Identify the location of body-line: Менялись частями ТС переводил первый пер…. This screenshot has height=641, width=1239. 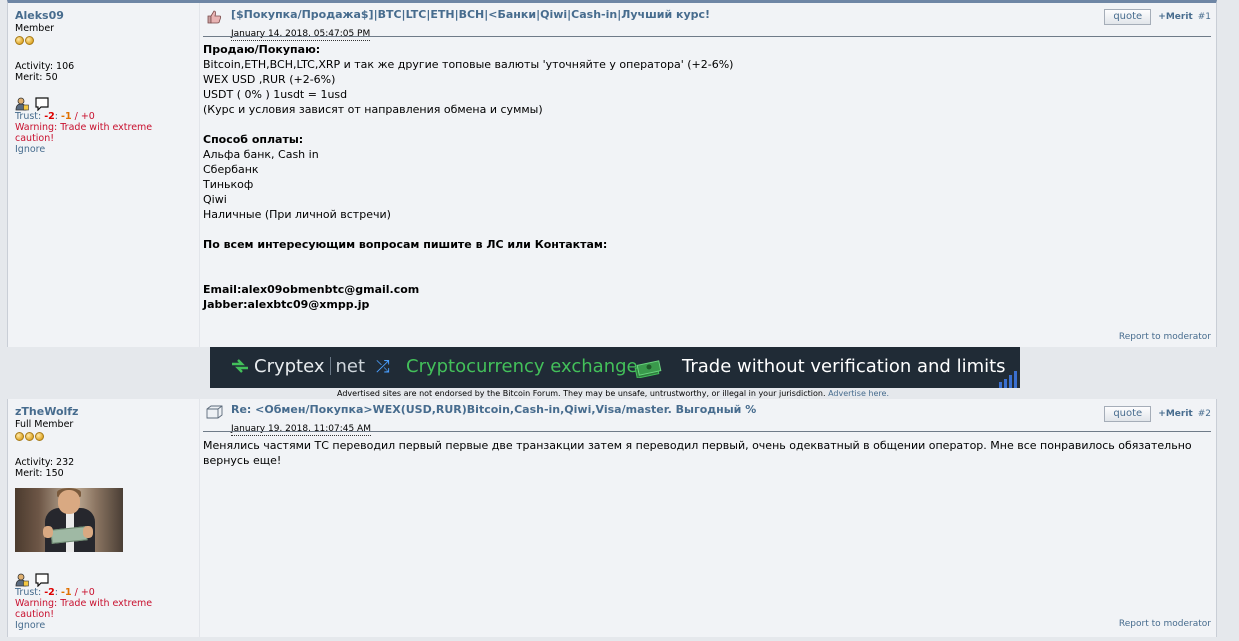
(697, 453).